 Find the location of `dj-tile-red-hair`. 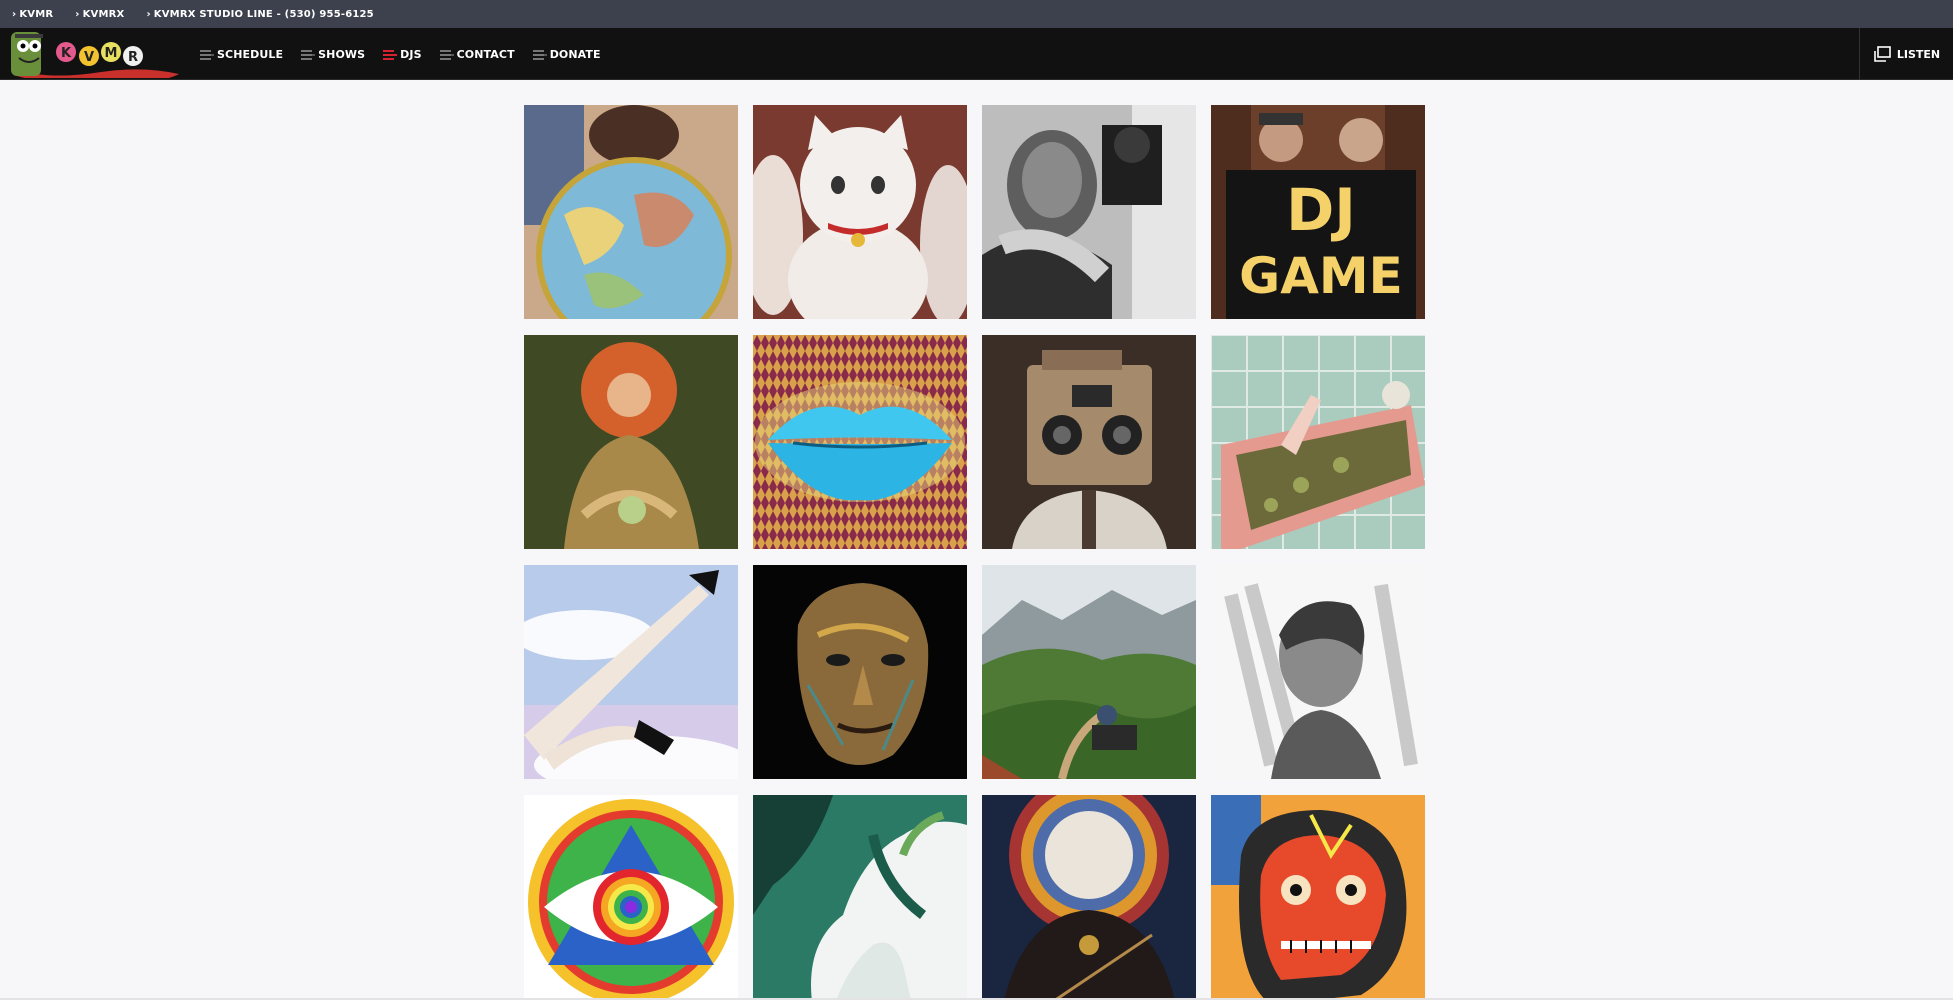

dj-tile-red-hair is located at coordinates (631, 442).